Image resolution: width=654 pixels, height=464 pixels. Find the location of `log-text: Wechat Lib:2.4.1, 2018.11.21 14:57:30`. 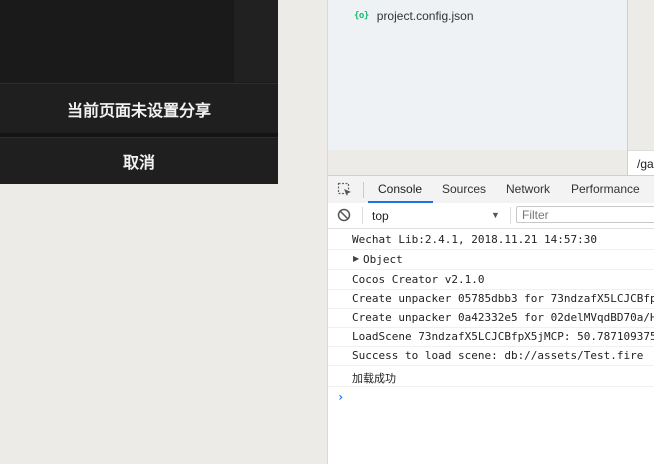

log-text: Wechat Lib:2.4.1, 2018.11.21 14:57:30 is located at coordinates (475, 239).